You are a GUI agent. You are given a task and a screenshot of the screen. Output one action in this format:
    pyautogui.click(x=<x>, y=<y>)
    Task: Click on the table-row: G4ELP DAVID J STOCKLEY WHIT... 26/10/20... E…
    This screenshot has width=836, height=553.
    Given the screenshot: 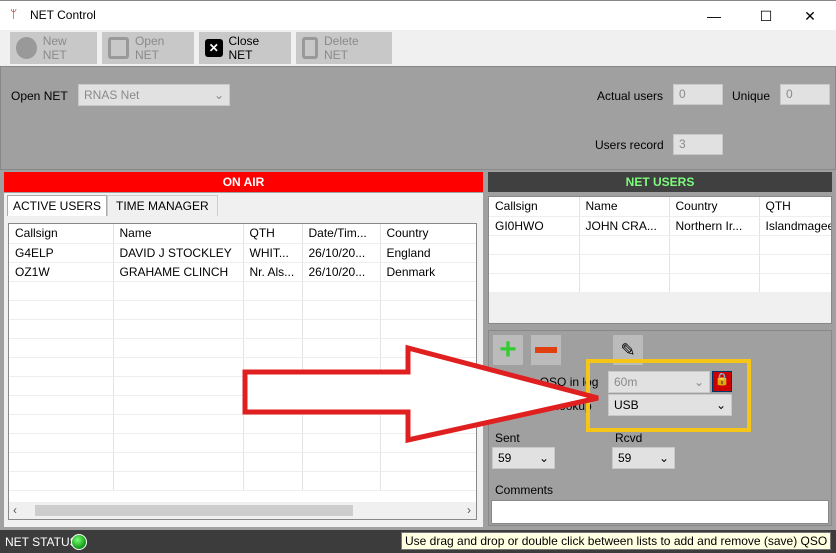 What is the action you would take?
    pyautogui.click(x=242, y=253)
    